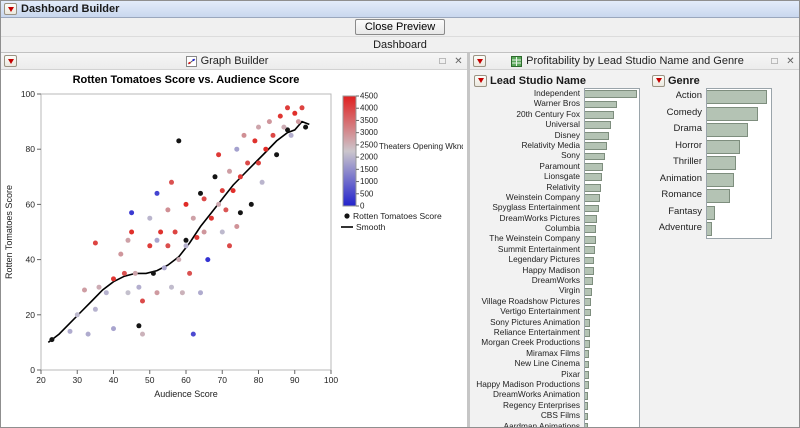  Describe the element at coordinates (400, 27) in the screenshot. I see `close-preview-button: Close Preview` at that location.